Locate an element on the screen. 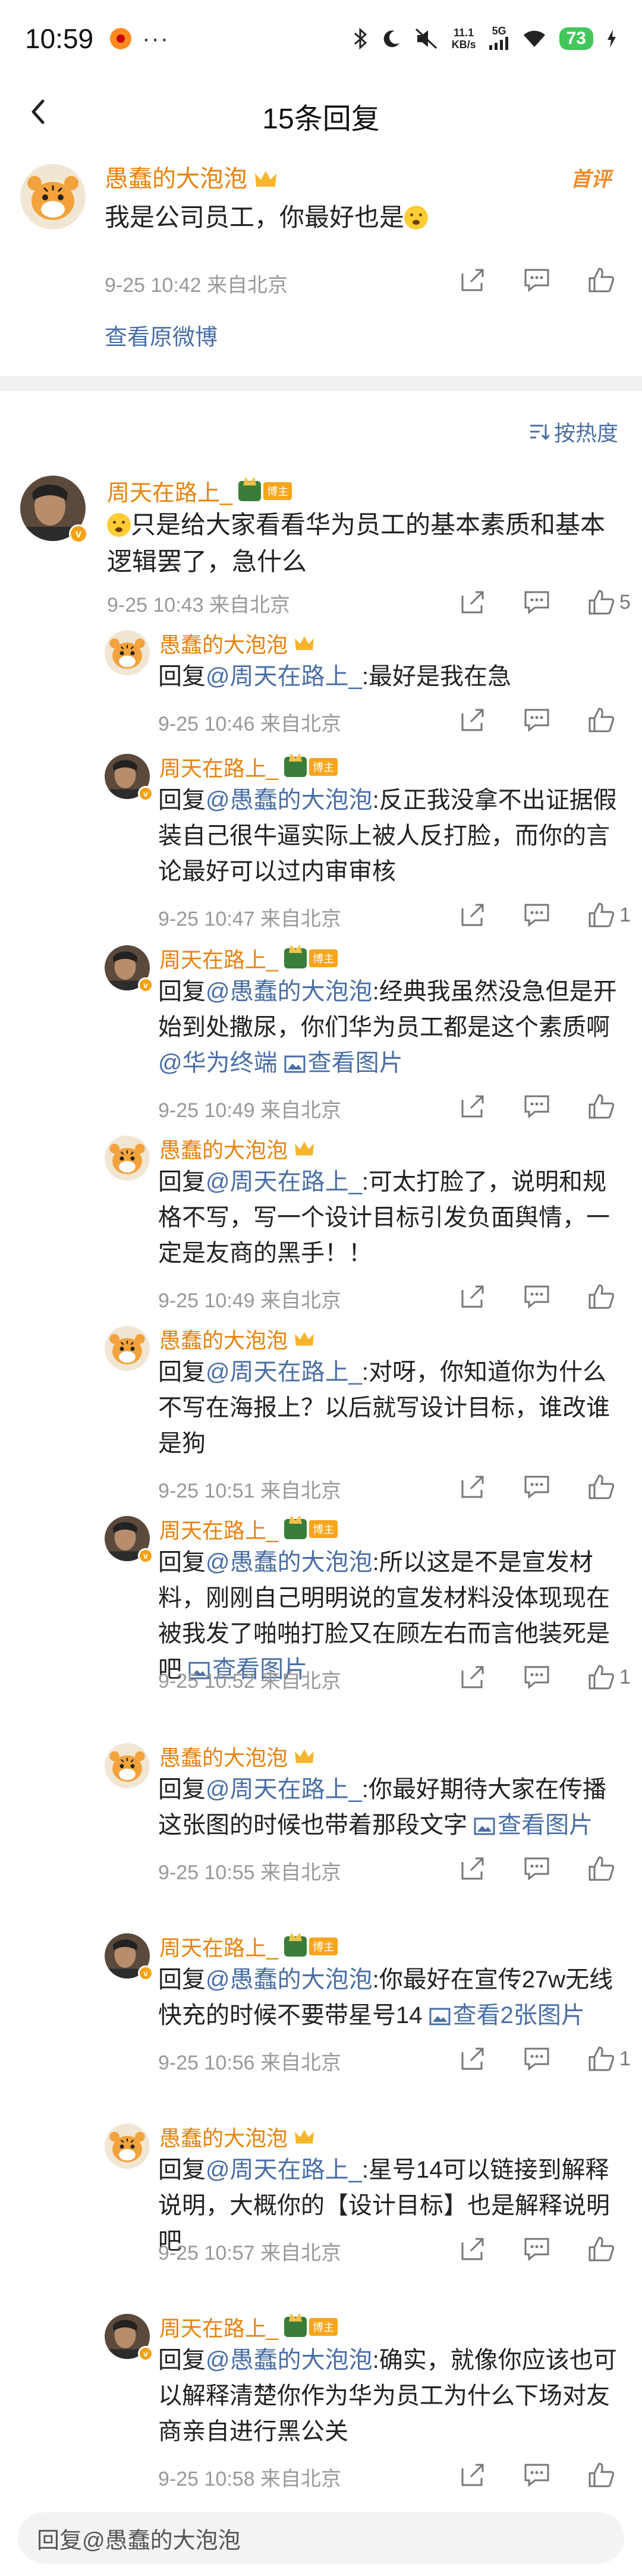 This screenshot has width=642, height=2576. original-text-content: 我是公司员工，你最好也是 is located at coordinates (255, 217).